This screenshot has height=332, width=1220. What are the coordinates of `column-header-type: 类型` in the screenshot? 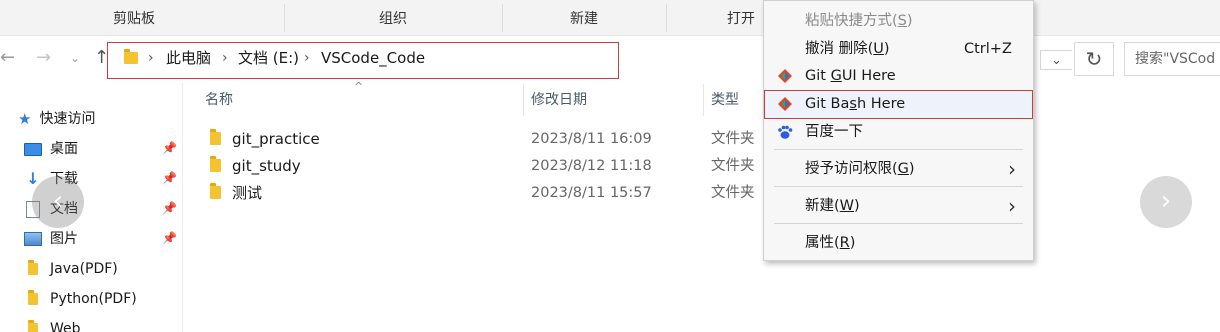 It's located at (725, 100).